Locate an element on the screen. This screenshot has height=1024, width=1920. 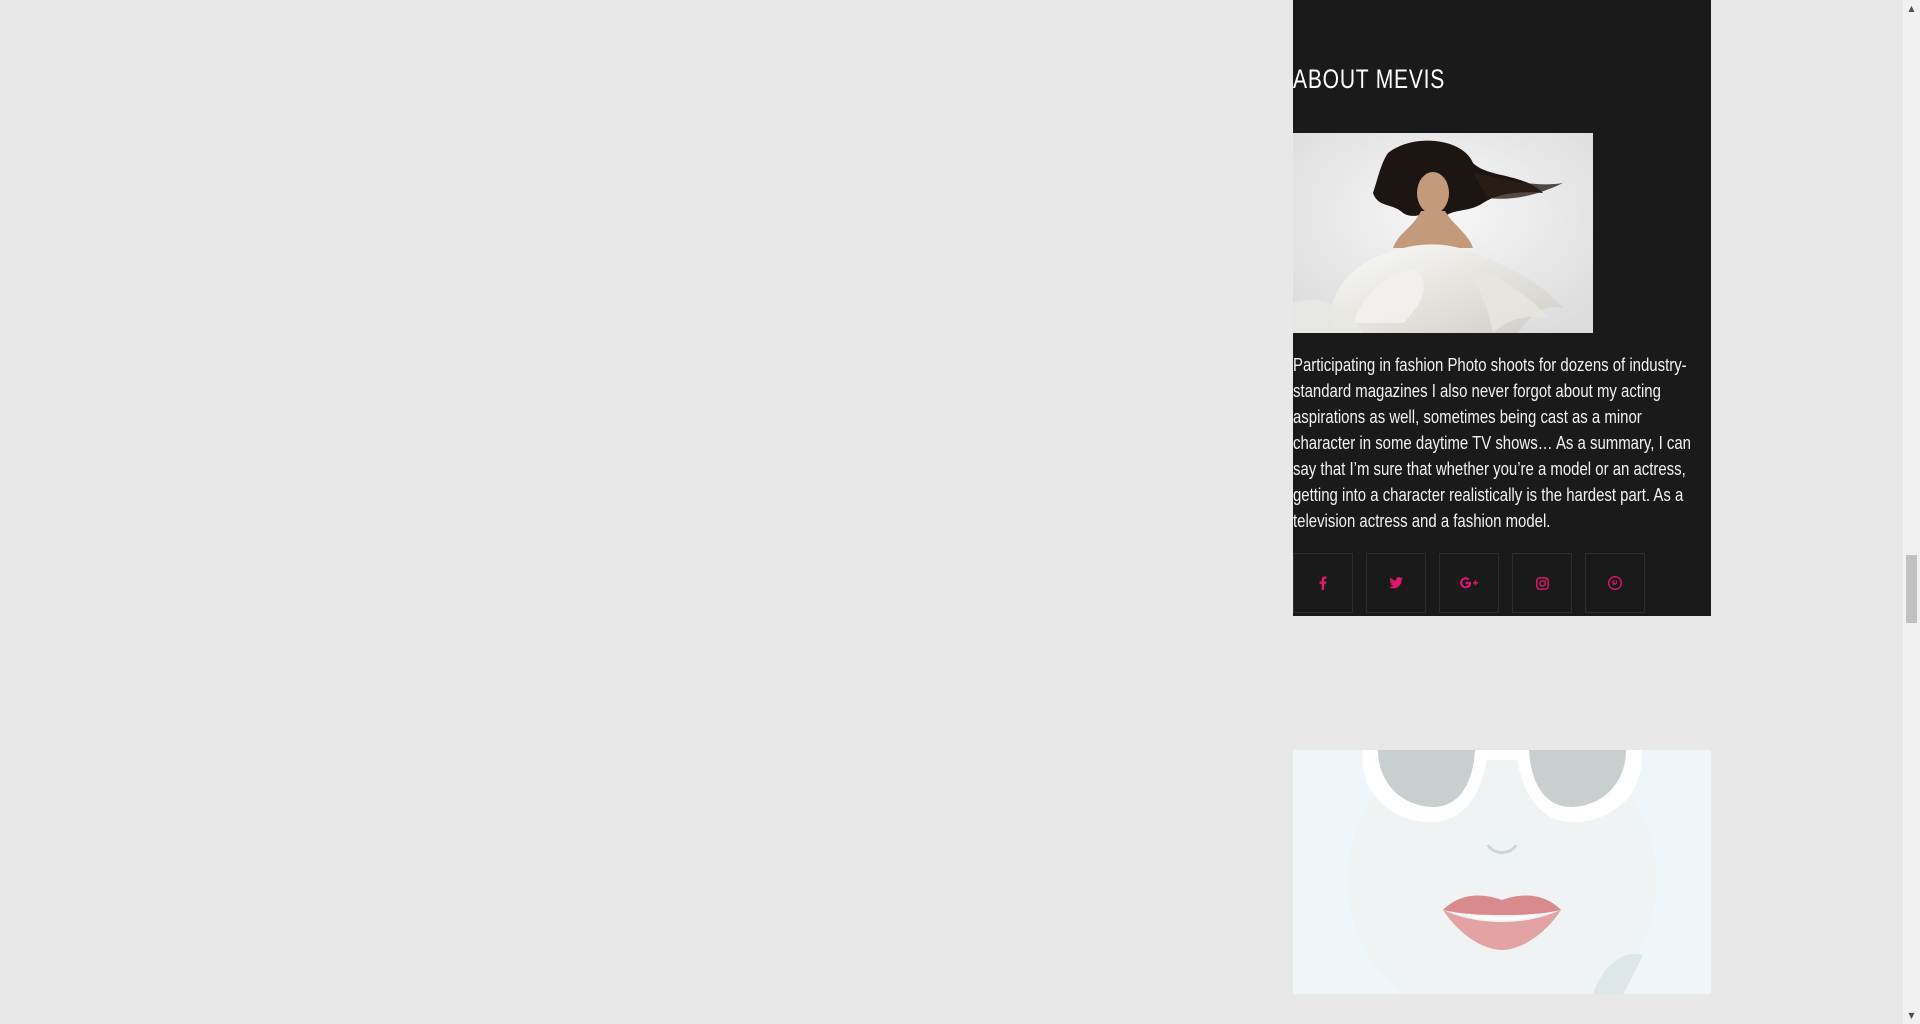
model-photo-image is located at coordinates (1443, 233).